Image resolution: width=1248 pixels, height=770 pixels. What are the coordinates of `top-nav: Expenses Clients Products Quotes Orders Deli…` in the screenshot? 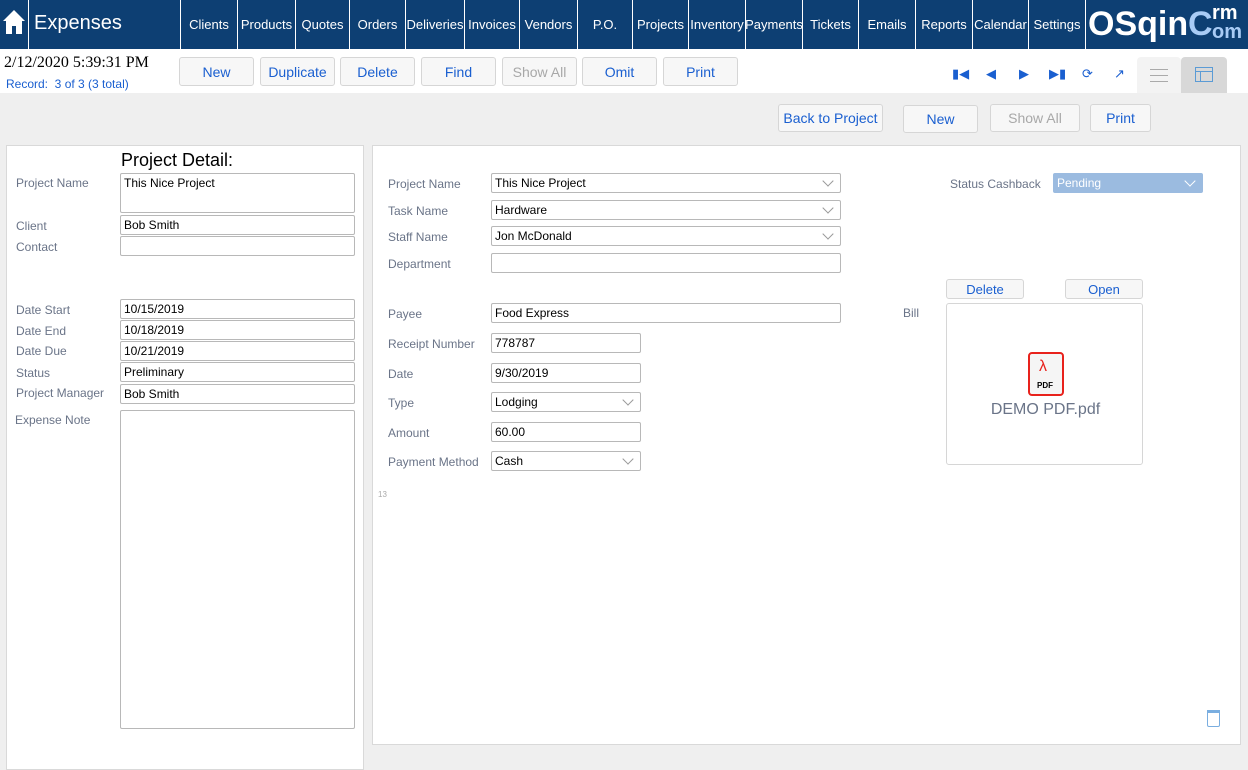 It's located at (624, 24).